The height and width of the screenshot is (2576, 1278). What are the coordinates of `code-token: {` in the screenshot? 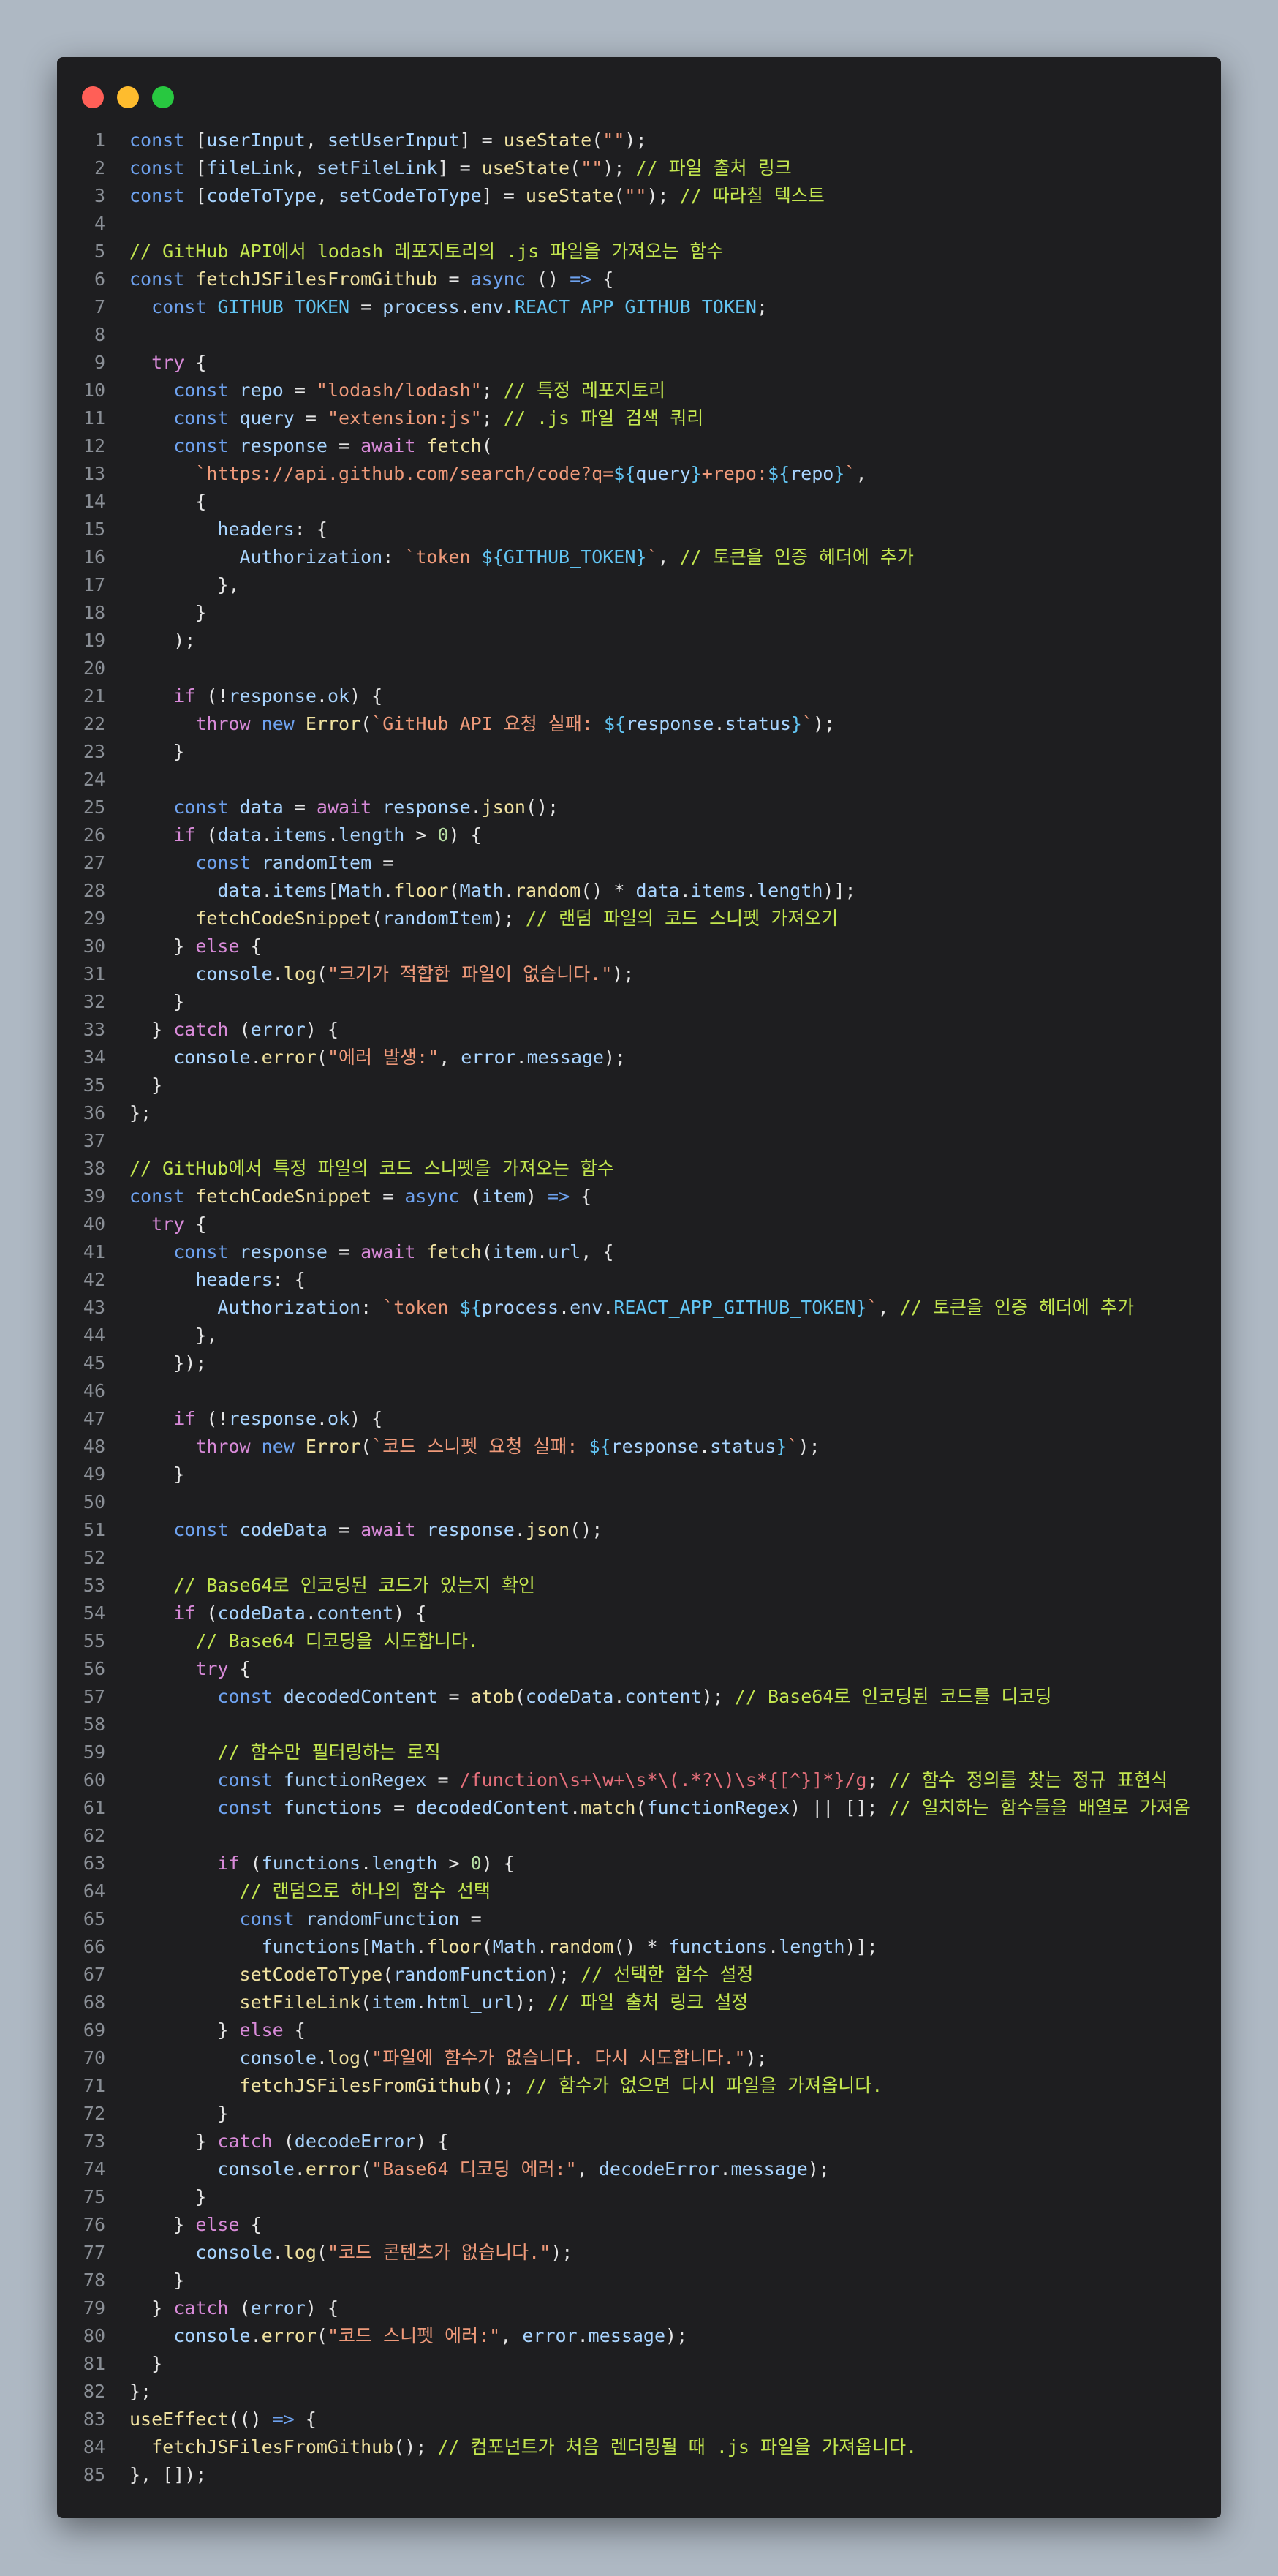 It's located at (240, 1668).